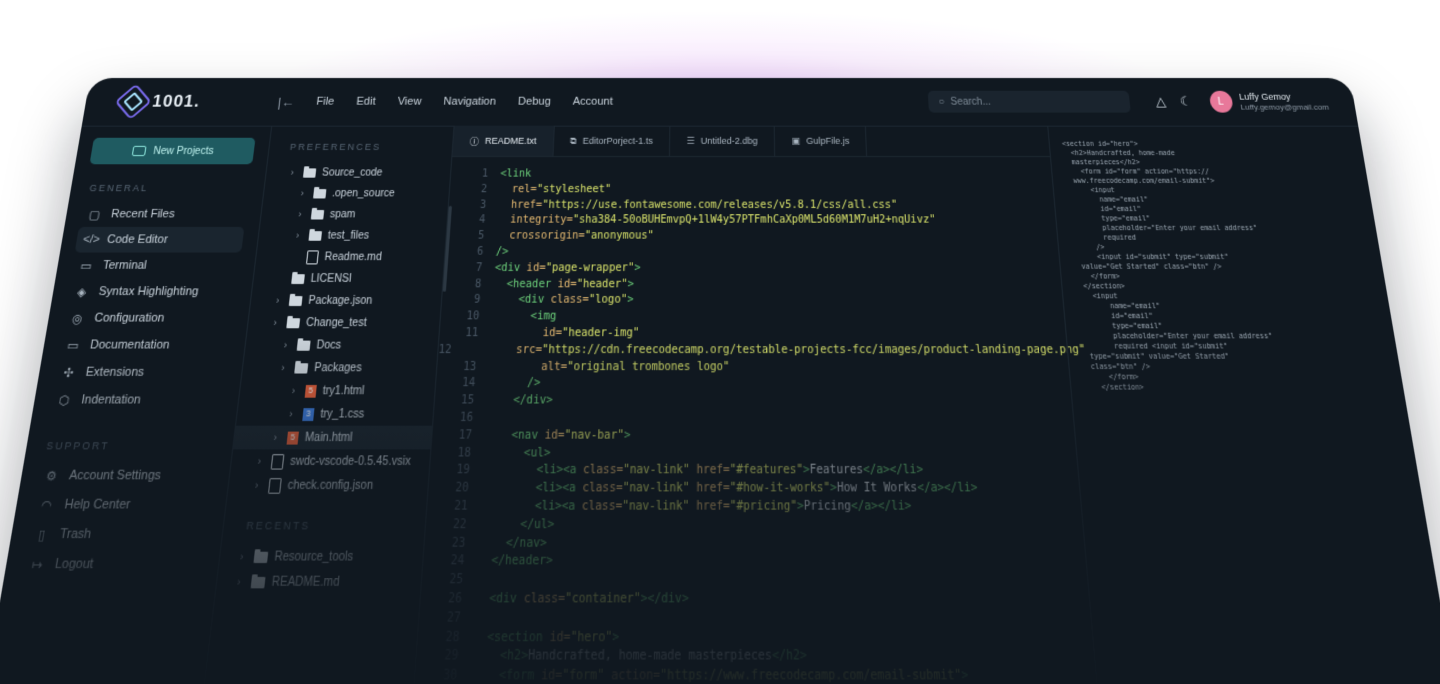 Image resolution: width=1440 pixels, height=684 pixels. Describe the element at coordinates (753, 367) in the screenshot. I see `code-line: 13 alt="original trombones logo"` at that location.